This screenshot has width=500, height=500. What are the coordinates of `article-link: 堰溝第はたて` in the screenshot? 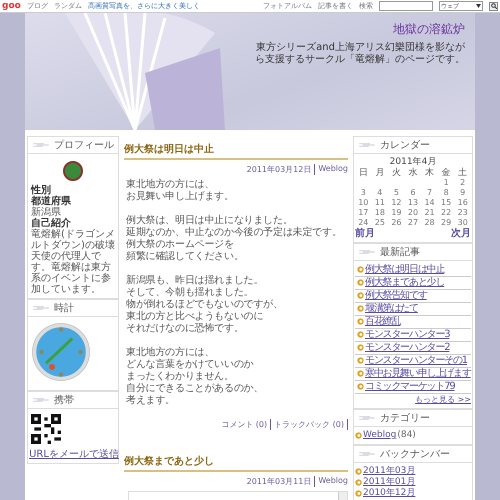 It's located at (391, 308).